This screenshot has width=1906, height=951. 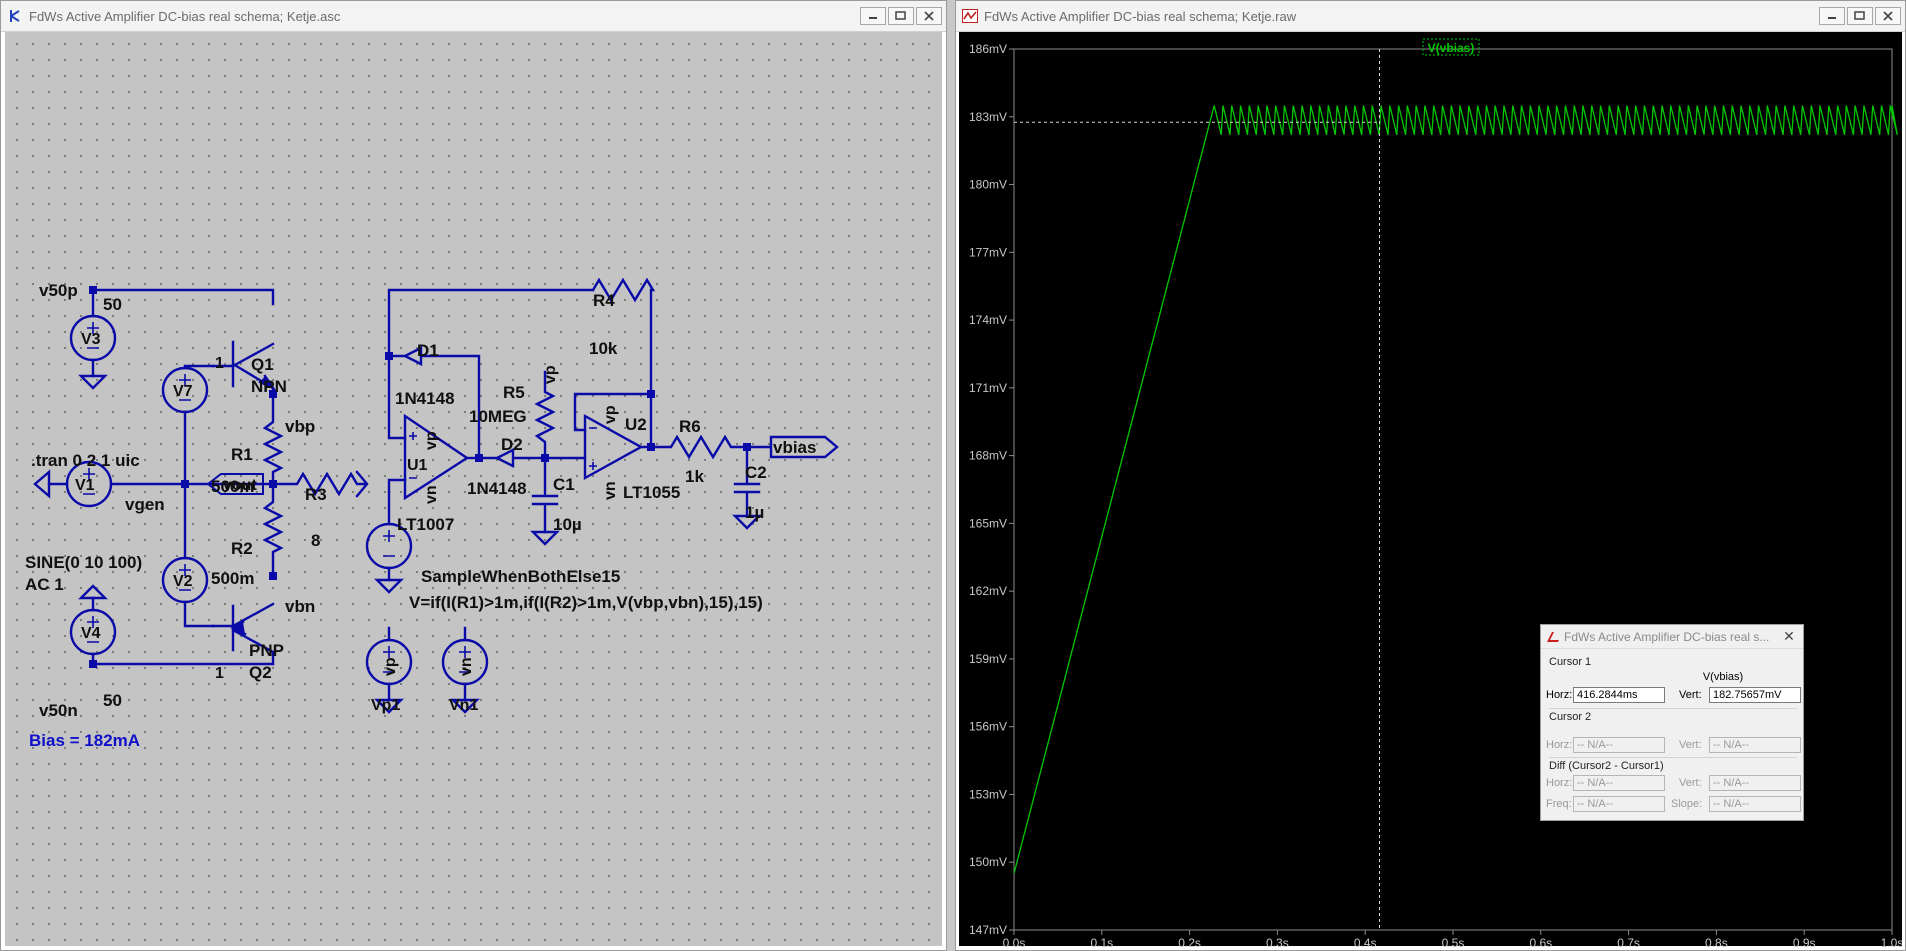 What do you see at coordinates (1619, 783) in the screenshot?
I see `diff-horz-field: -- N/A--` at bounding box center [1619, 783].